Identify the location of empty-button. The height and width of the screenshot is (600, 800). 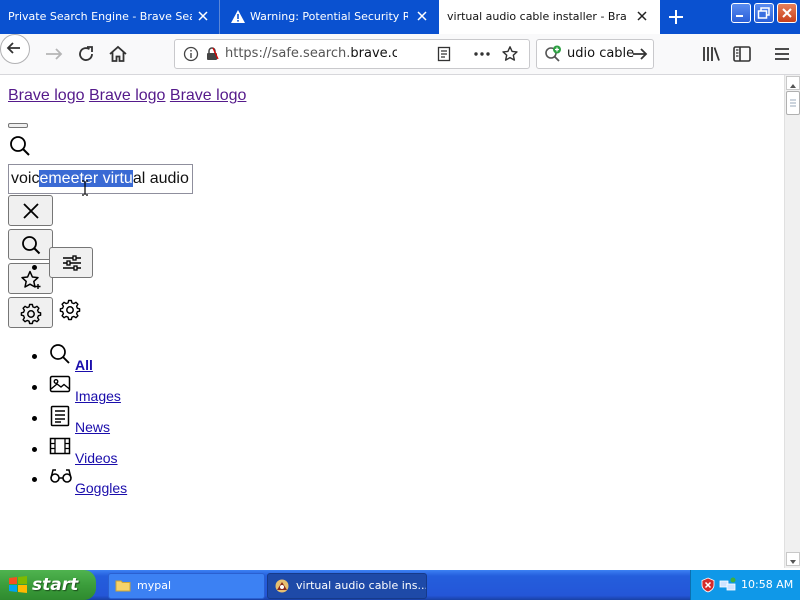
(18, 125).